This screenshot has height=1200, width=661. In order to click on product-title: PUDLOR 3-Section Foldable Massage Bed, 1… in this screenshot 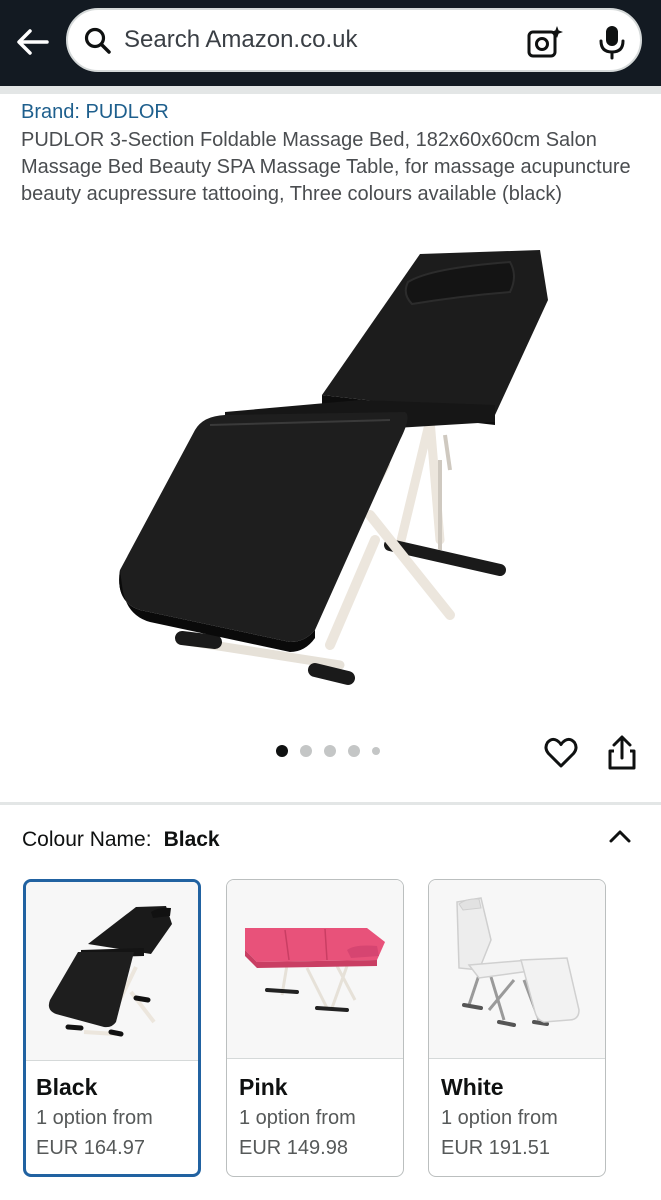, I will do `click(326, 167)`.